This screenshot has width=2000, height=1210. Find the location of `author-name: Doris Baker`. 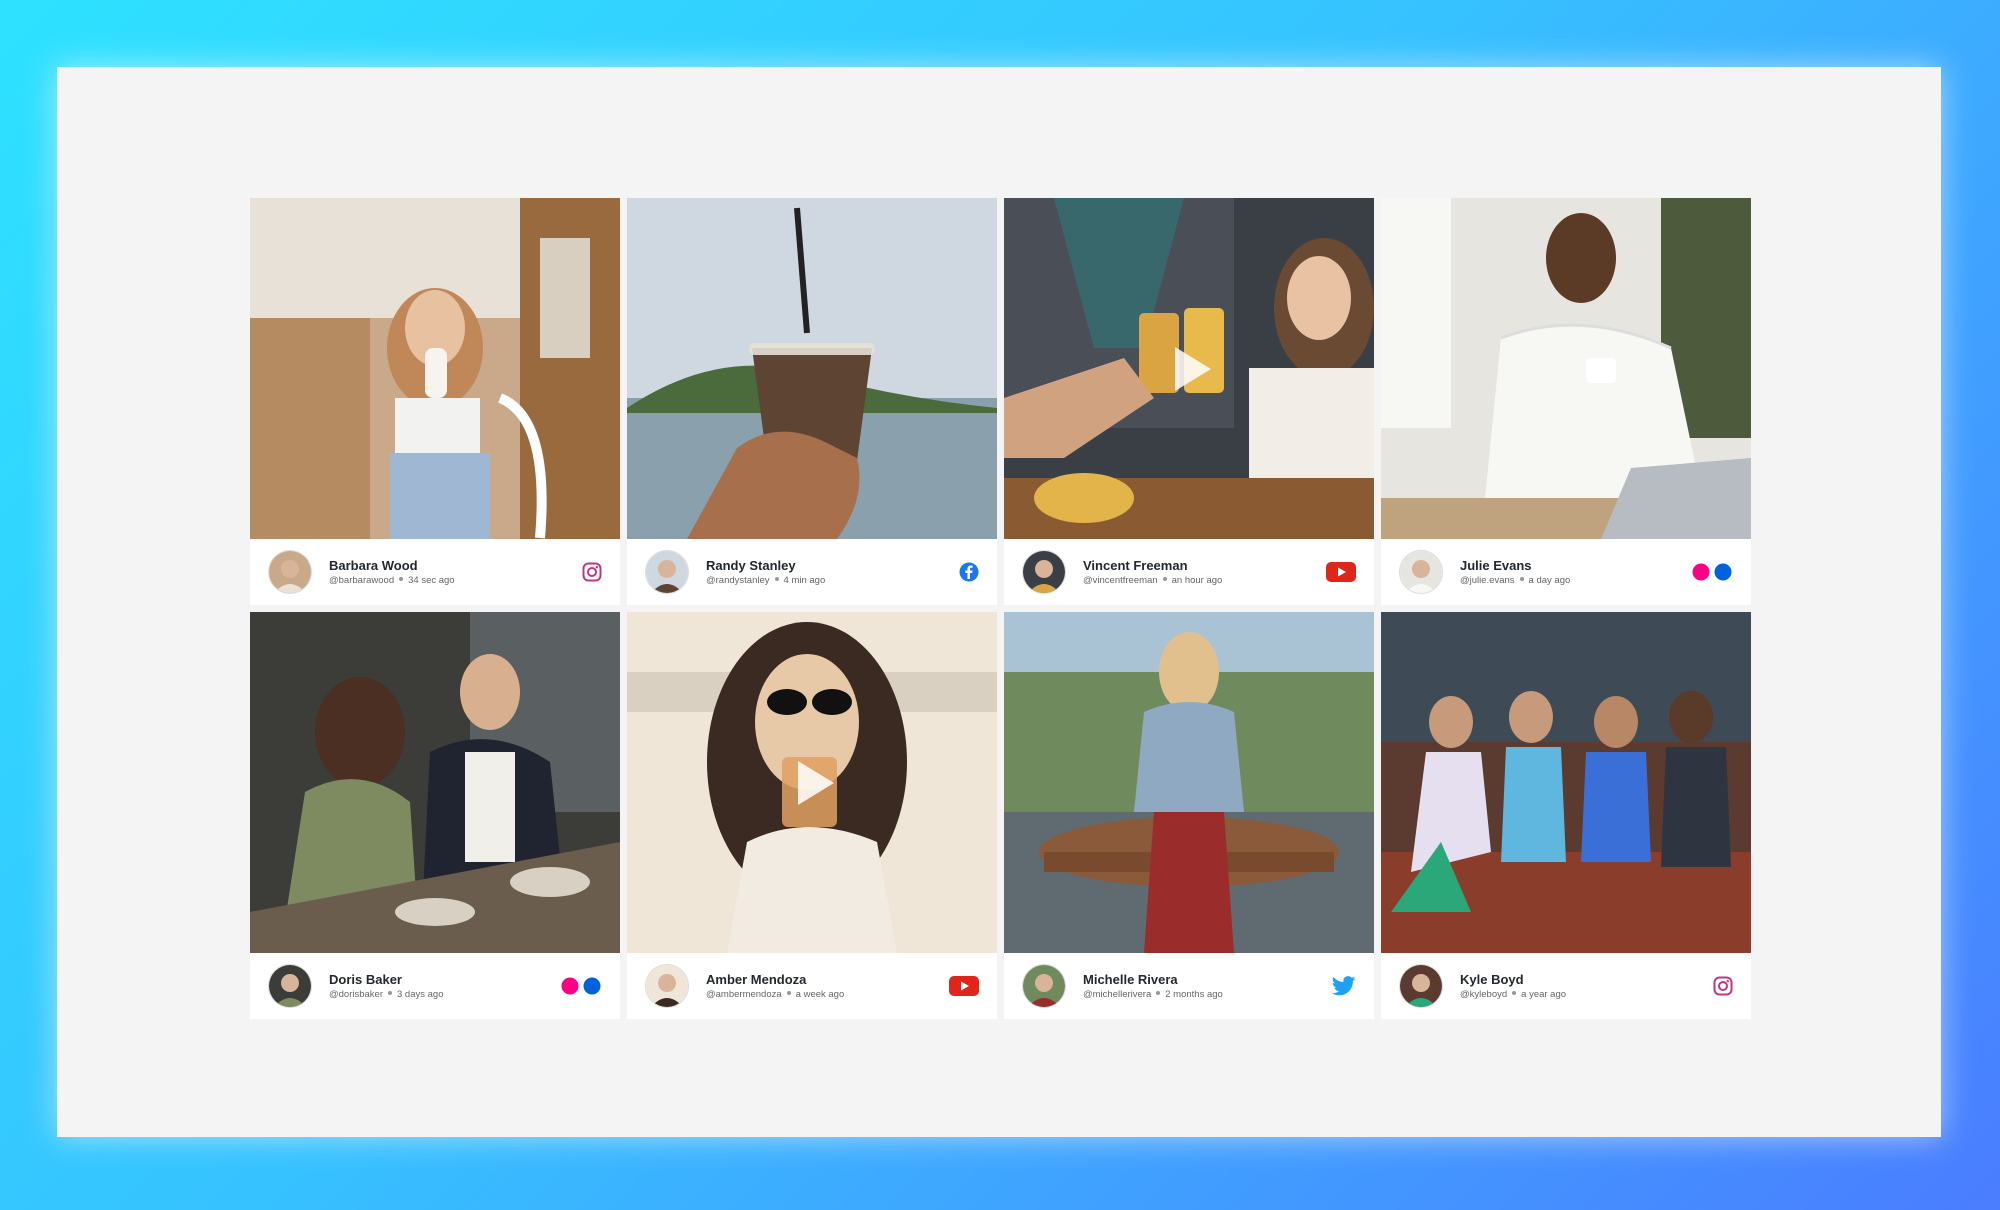

author-name: Doris Baker is located at coordinates (444, 979).